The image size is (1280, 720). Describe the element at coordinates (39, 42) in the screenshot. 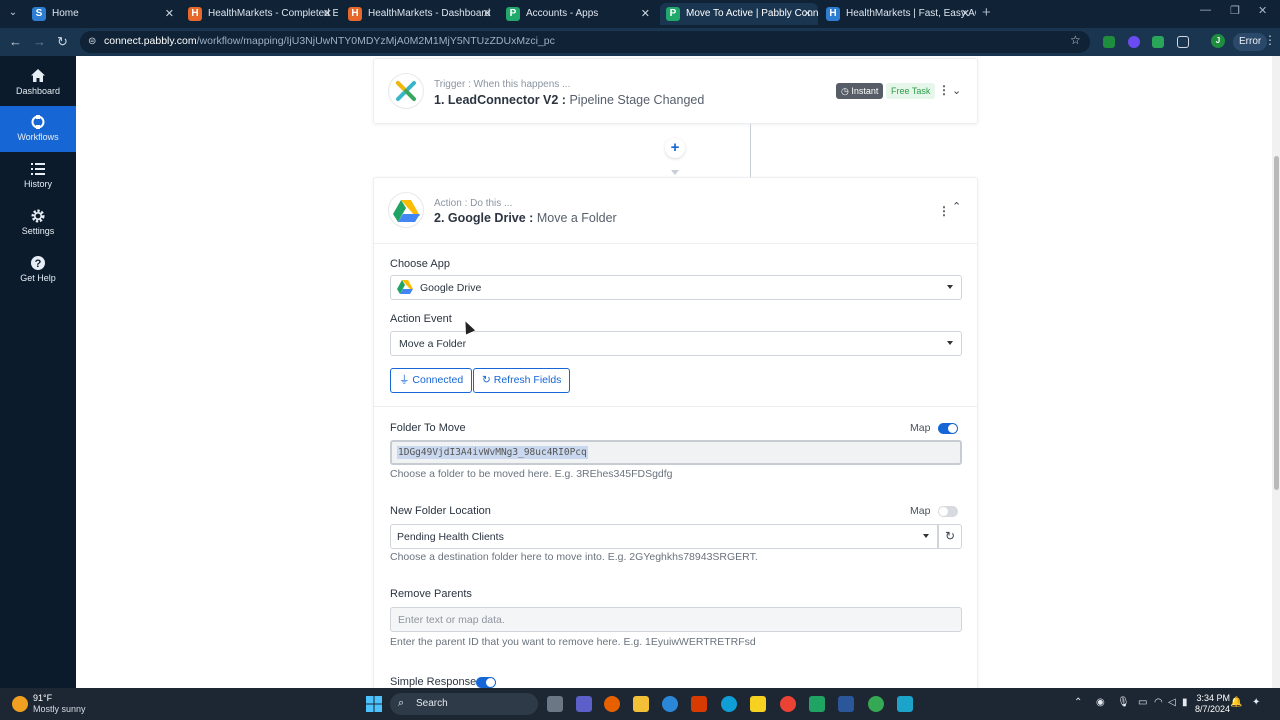

I see `forward-arrow-icon: →` at that location.